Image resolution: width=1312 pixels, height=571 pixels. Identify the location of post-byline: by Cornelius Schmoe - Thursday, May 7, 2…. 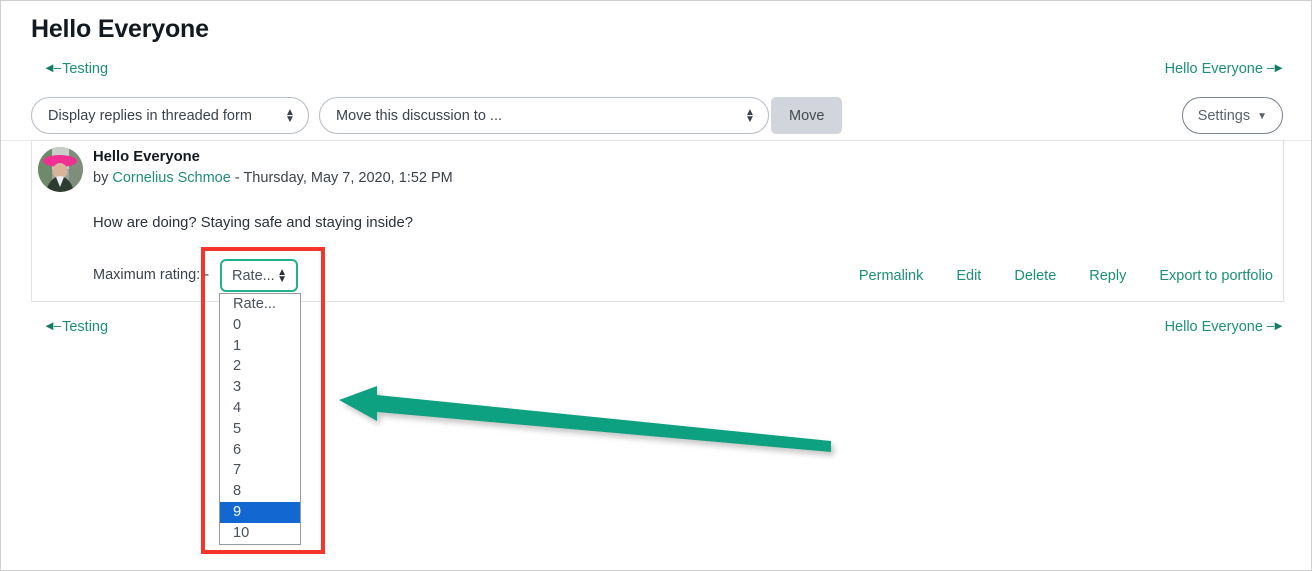
(273, 178).